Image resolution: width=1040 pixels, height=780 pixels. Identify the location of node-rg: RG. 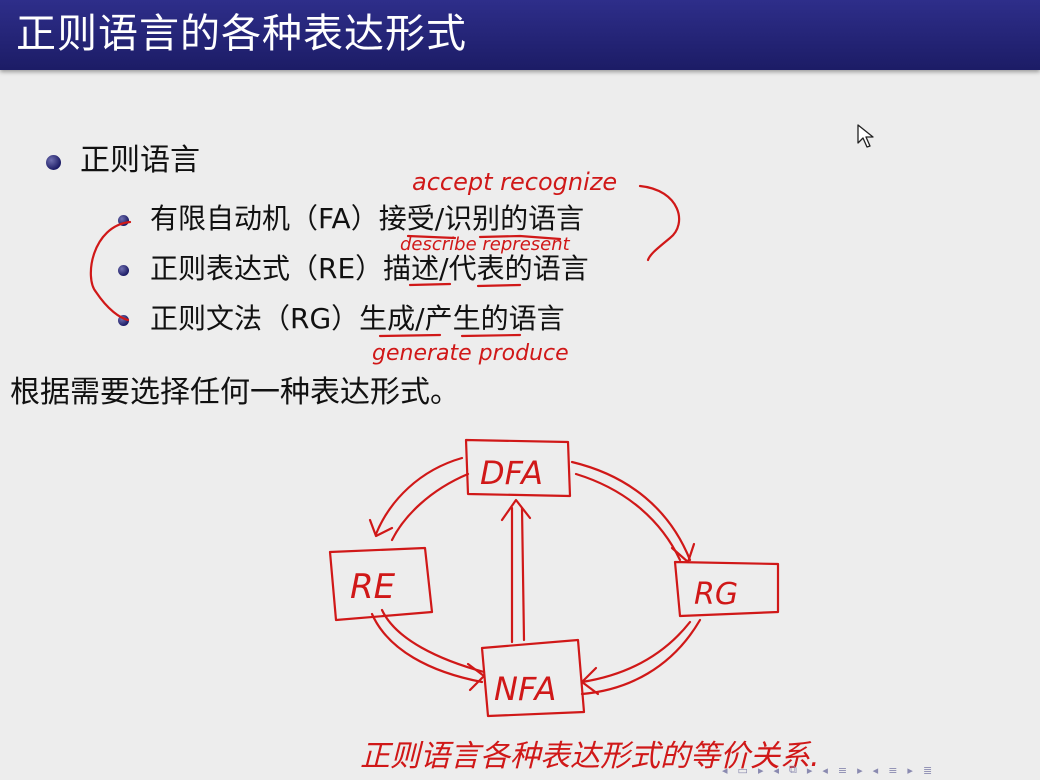
(716, 594).